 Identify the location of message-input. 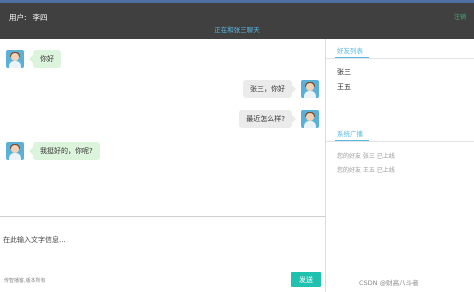
(162, 252).